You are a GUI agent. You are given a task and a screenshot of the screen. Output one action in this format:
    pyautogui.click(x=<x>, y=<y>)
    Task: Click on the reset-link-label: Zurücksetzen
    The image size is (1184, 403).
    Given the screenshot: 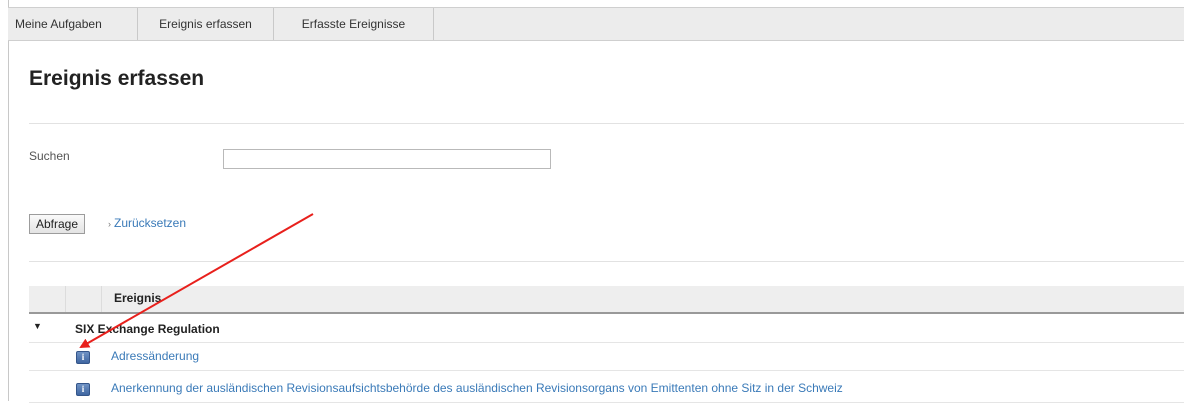 What is the action you would take?
    pyautogui.click(x=150, y=223)
    